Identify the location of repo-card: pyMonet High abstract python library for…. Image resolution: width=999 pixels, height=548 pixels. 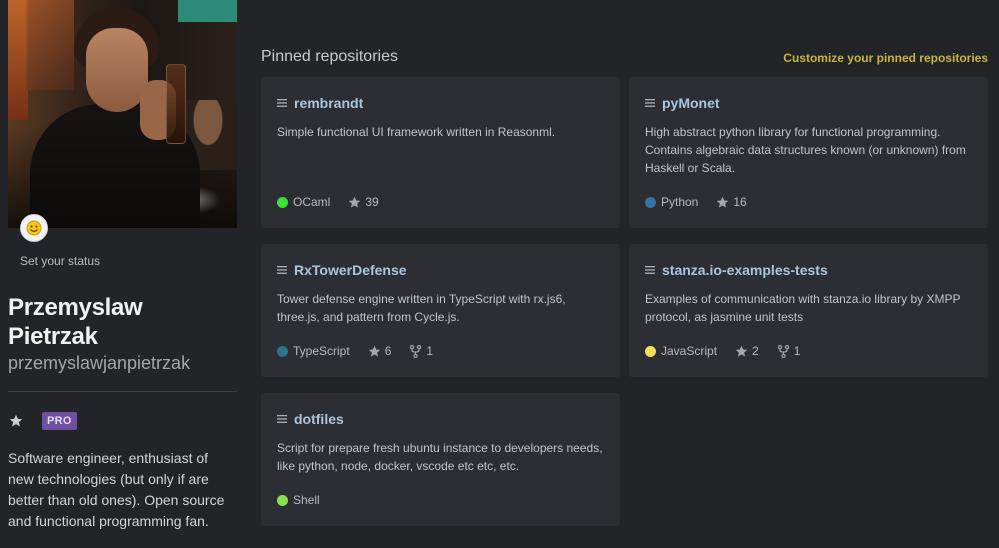
(808, 152).